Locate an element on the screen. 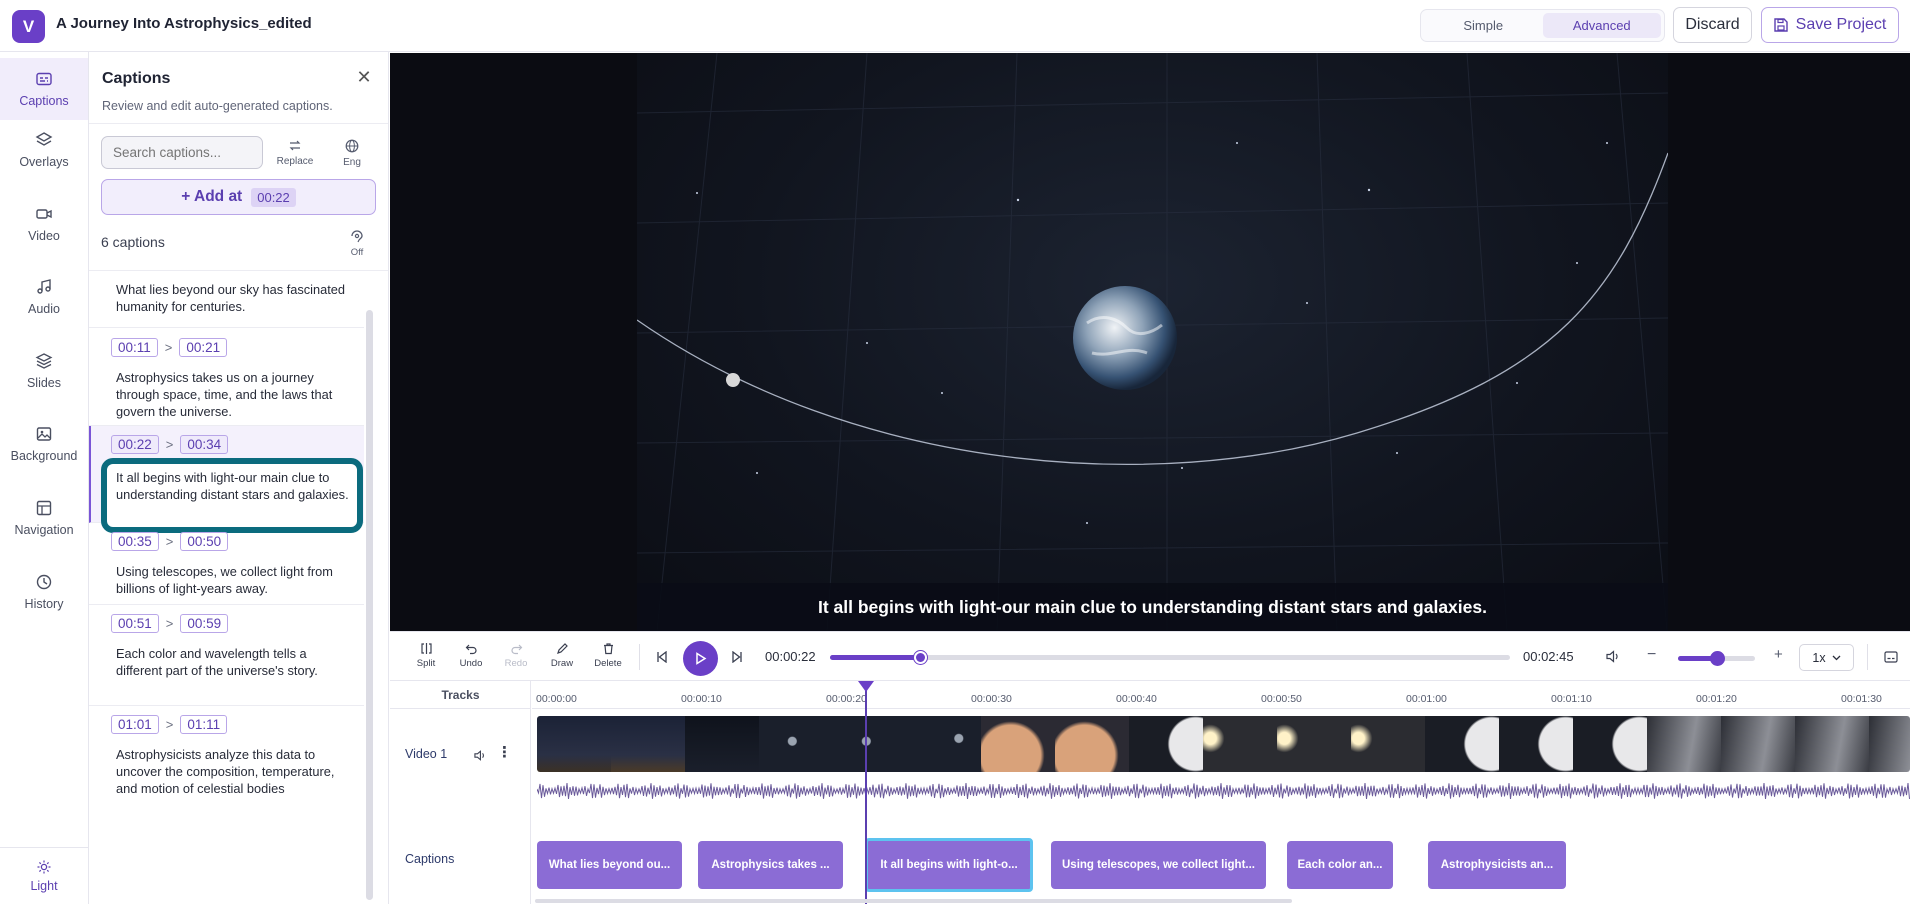  skip-forward-icon is located at coordinates (737, 659).